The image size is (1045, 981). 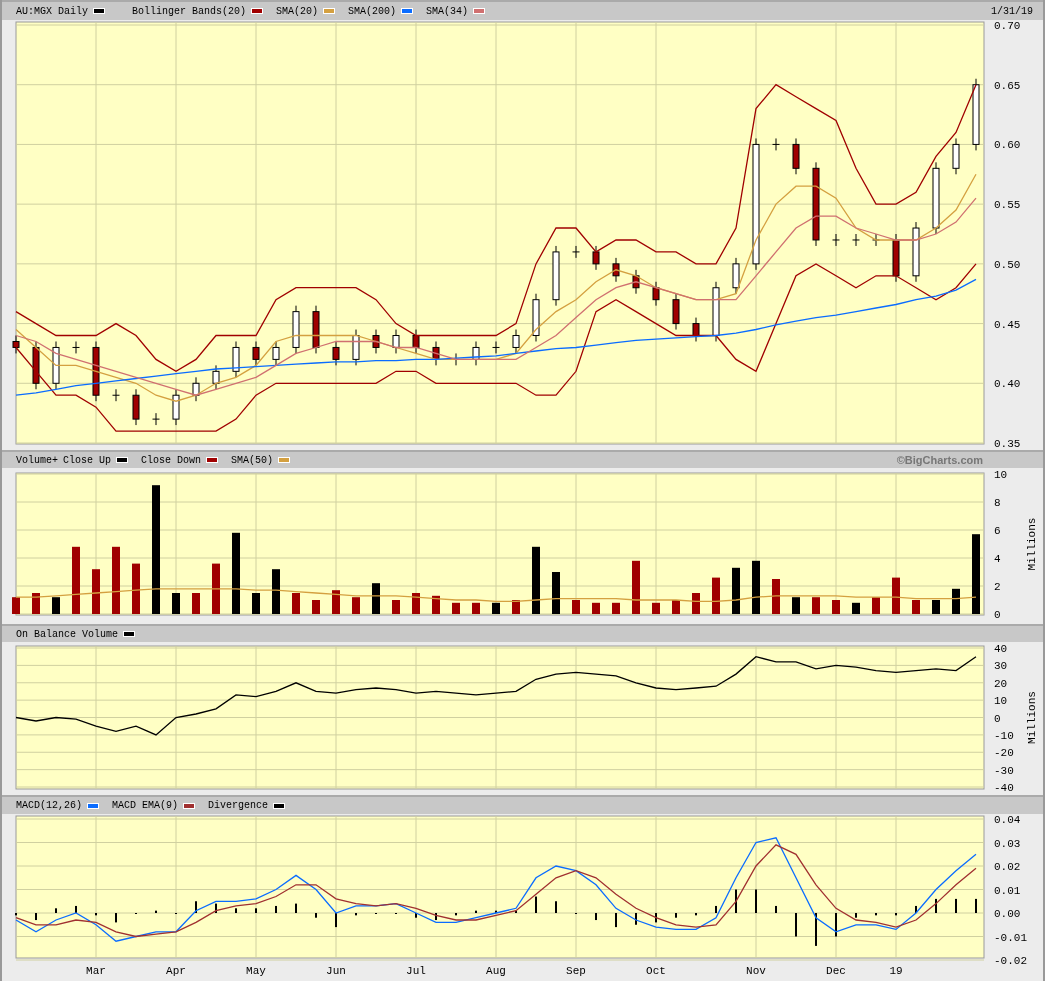 I want to click on legend-label: SMA(34), so click(x=447, y=11).